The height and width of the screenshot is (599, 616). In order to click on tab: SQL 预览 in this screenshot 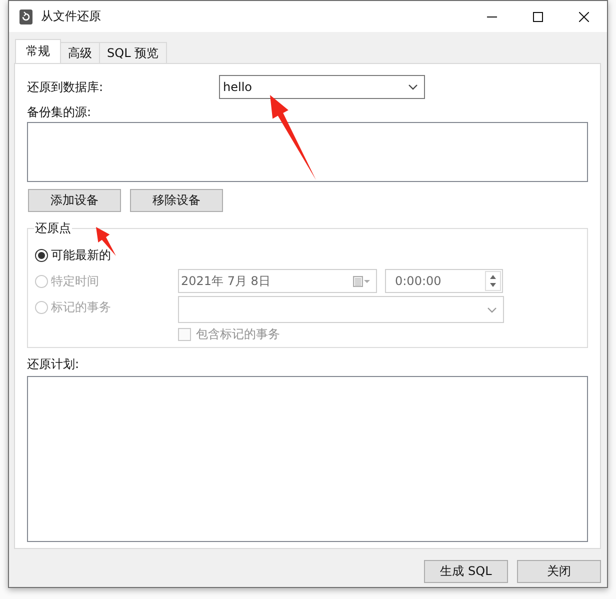, I will do `click(133, 52)`.